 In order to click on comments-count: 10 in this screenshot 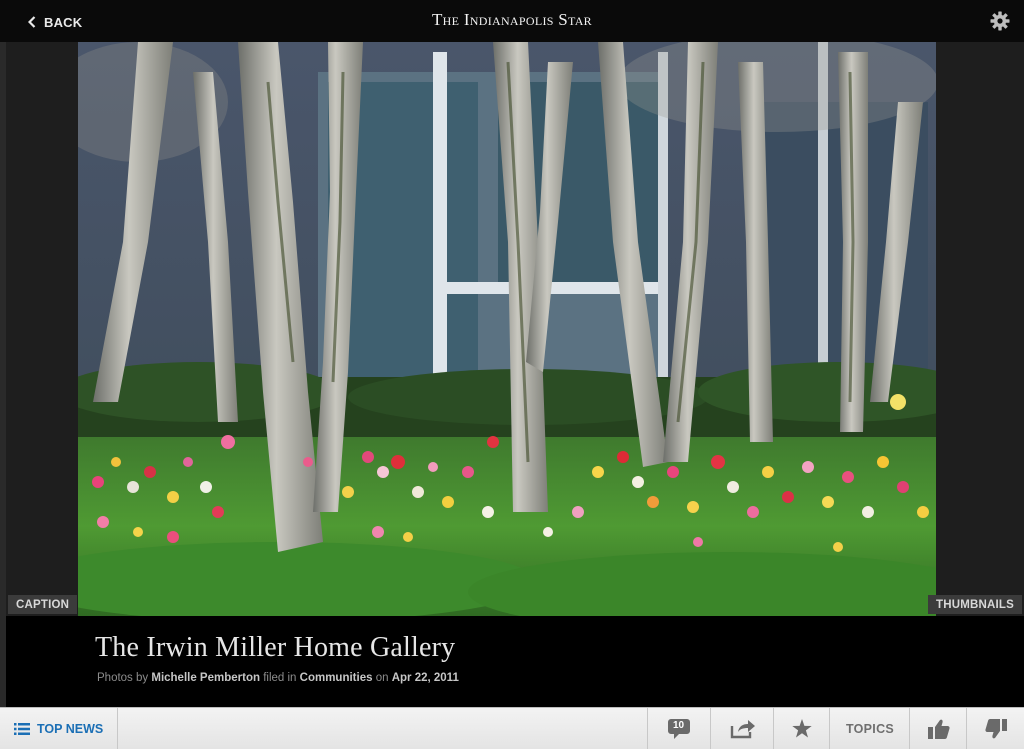, I will do `click(678, 725)`.